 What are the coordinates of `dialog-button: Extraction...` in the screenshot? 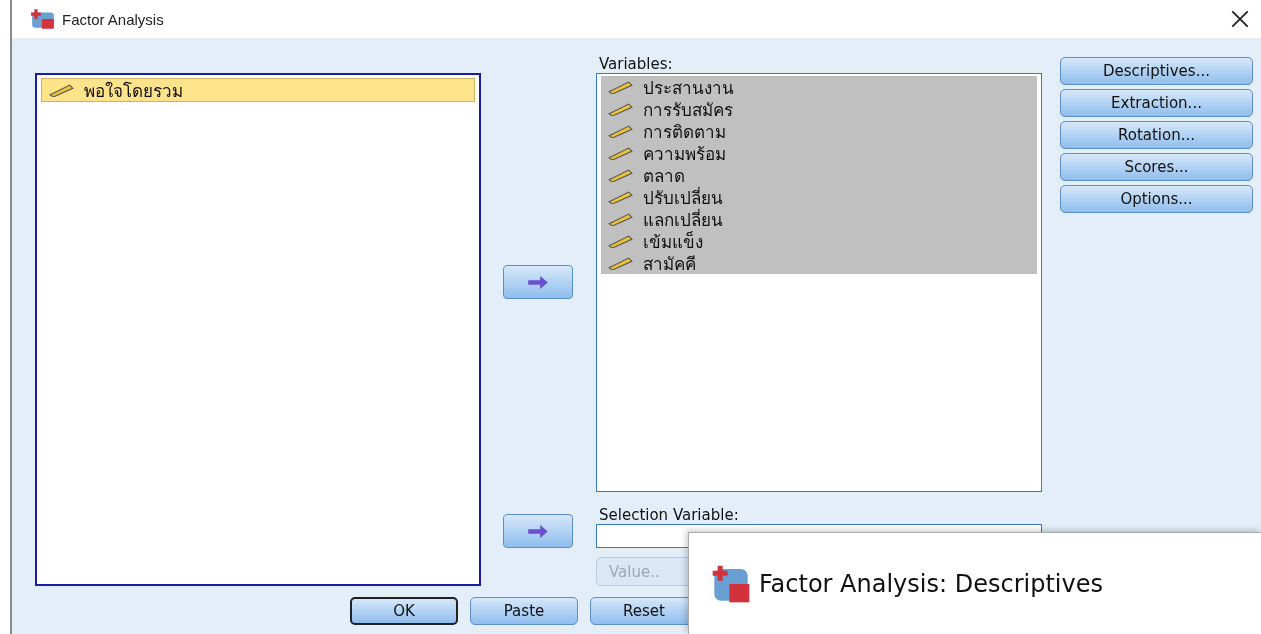 It's located at (1156, 103).